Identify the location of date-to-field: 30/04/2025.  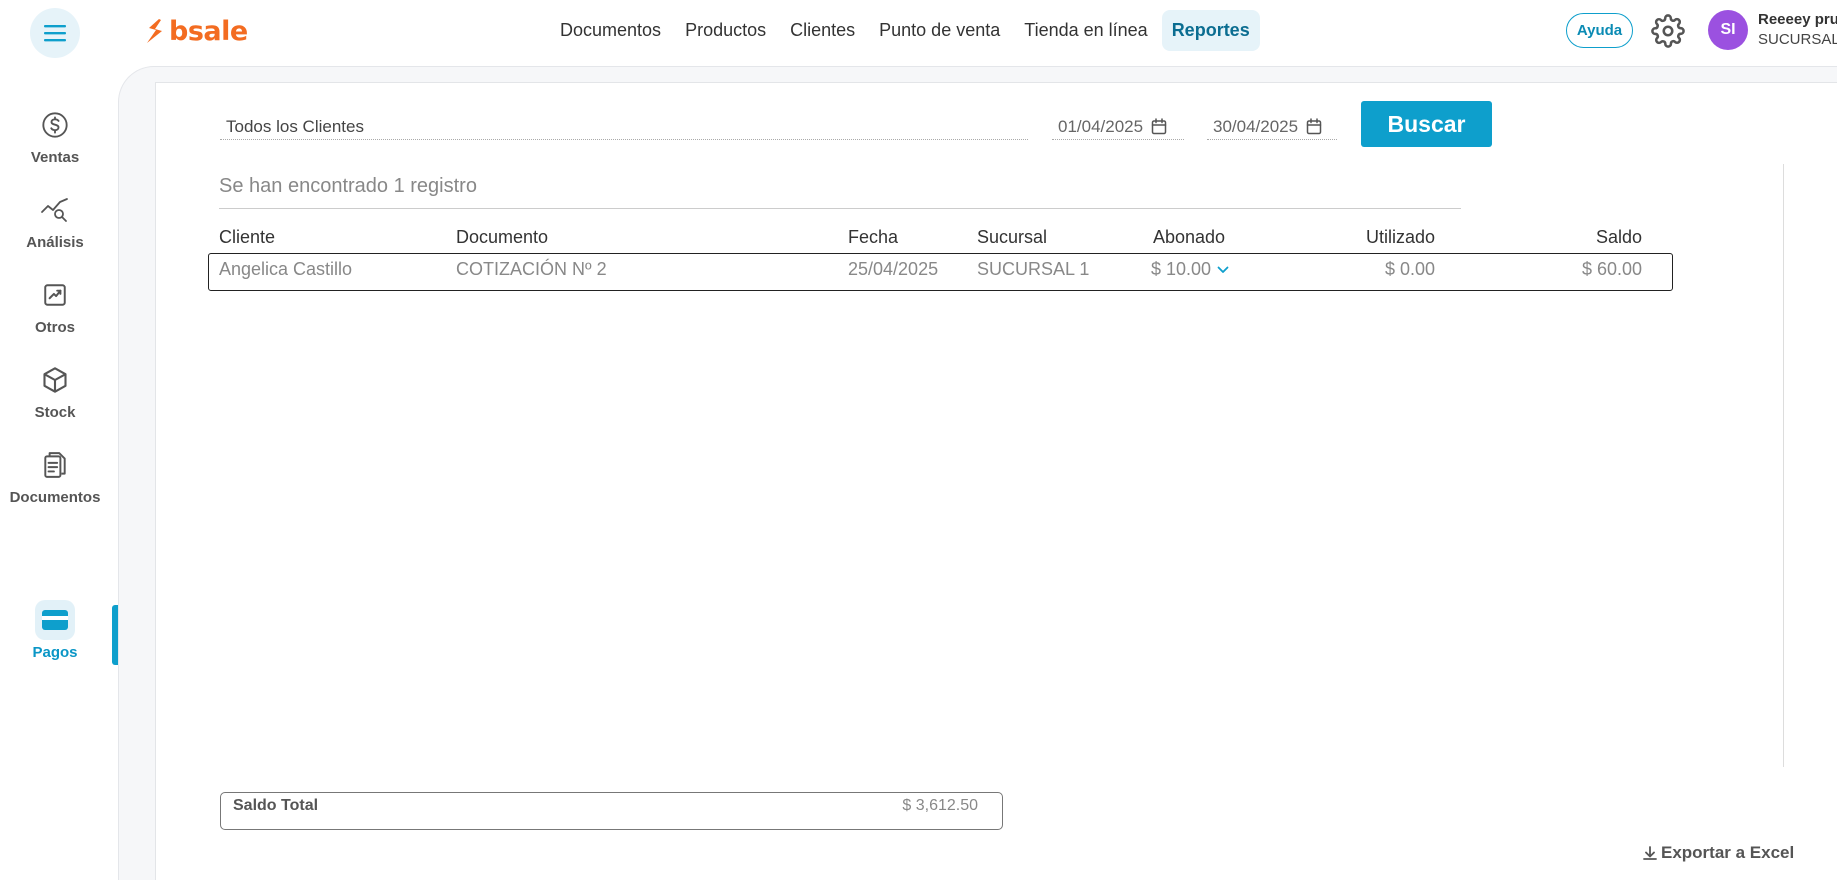
(1272, 127).